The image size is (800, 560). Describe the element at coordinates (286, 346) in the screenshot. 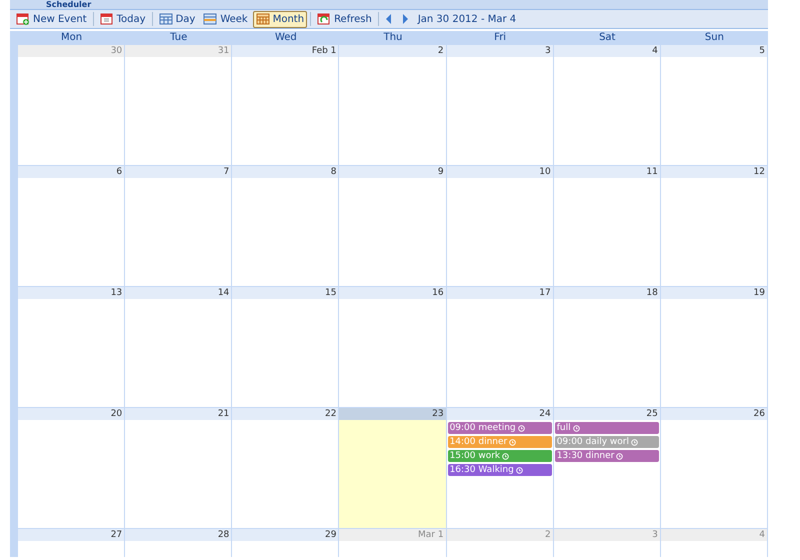

I see `day-cell: 15` at that location.